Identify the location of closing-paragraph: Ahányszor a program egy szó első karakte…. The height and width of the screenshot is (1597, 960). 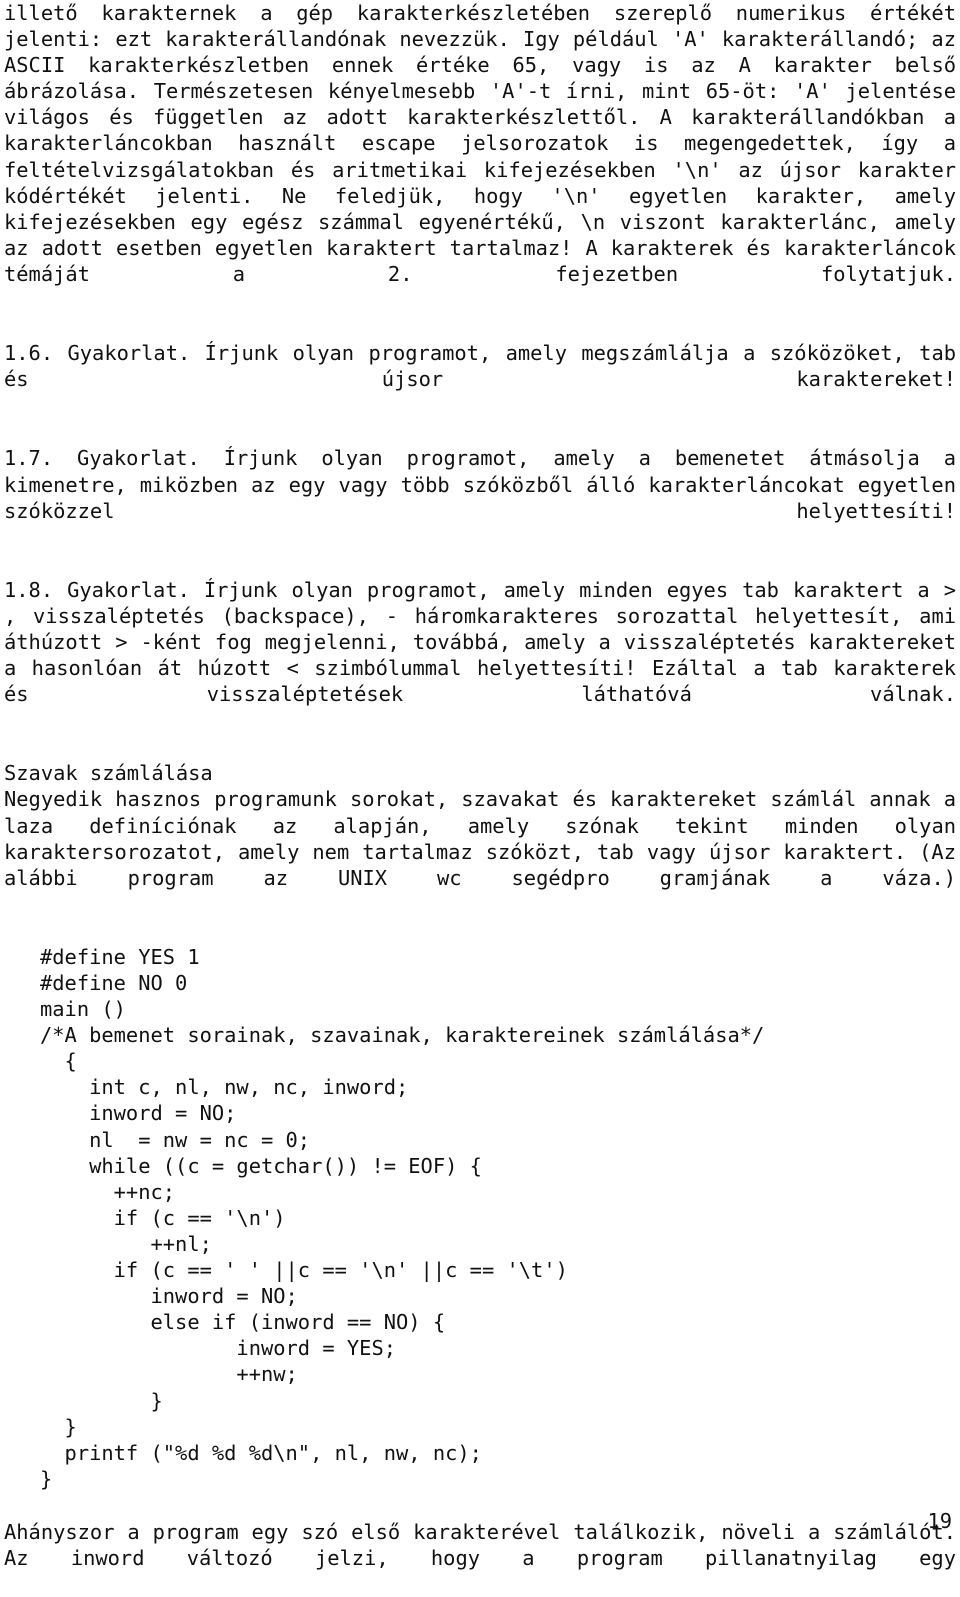
(480, 1544).